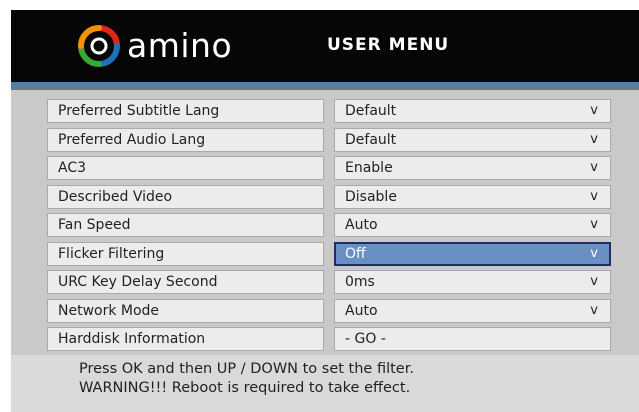 The image size is (639, 412). What do you see at coordinates (329, 256) in the screenshot?
I see `menu-row-flicker-filtering: Flicker Filtering Off v` at bounding box center [329, 256].